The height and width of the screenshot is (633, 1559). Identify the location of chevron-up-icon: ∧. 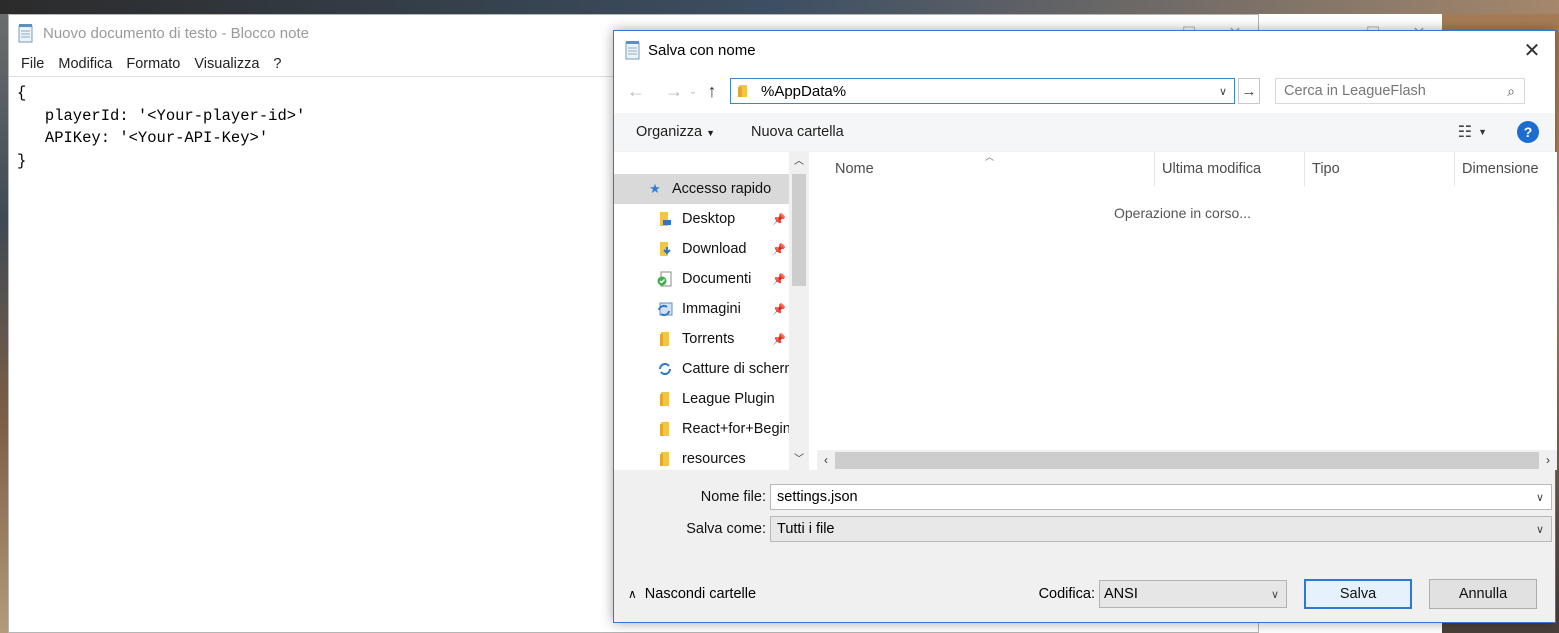
(632, 594).